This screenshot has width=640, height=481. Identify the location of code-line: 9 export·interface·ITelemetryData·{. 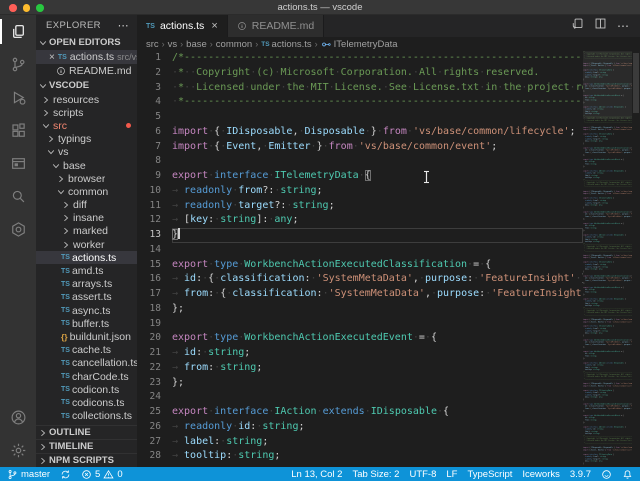
(360, 176).